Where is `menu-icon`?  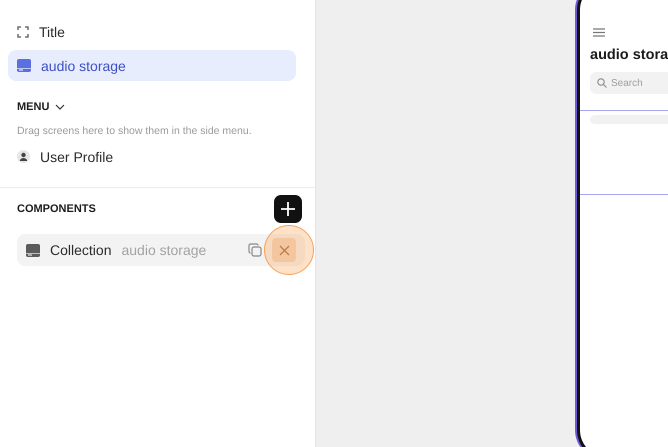
menu-icon is located at coordinates (599, 32).